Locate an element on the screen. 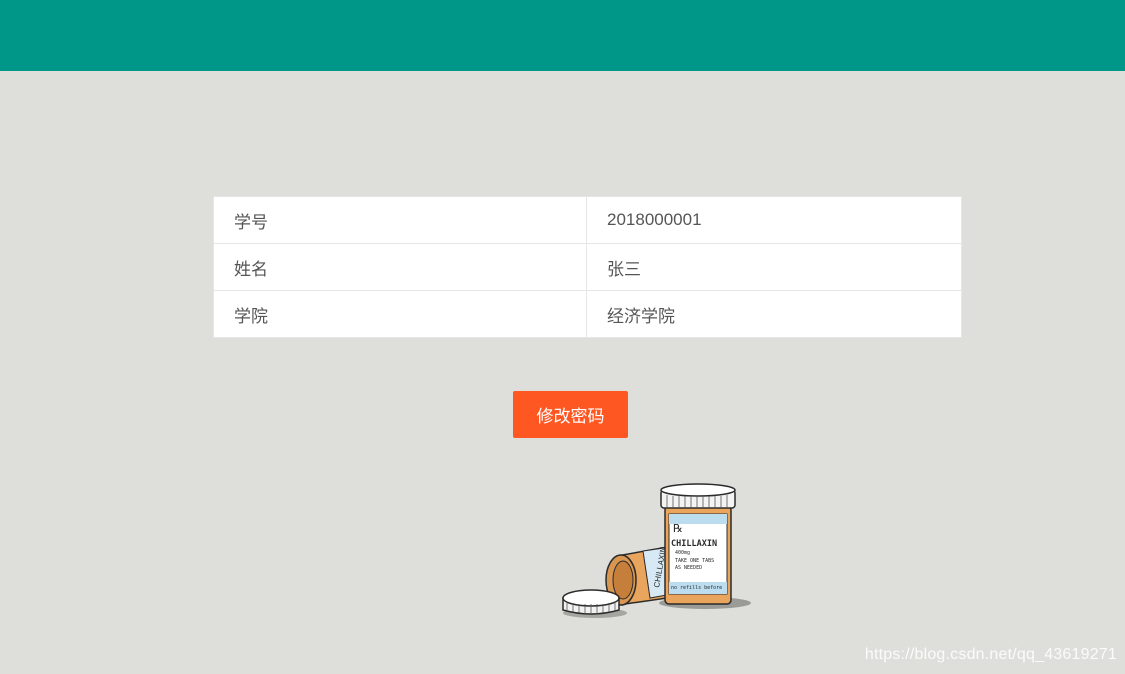 The image size is (1125, 674). dose-text: 400mg is located at coordinates (682, 553).